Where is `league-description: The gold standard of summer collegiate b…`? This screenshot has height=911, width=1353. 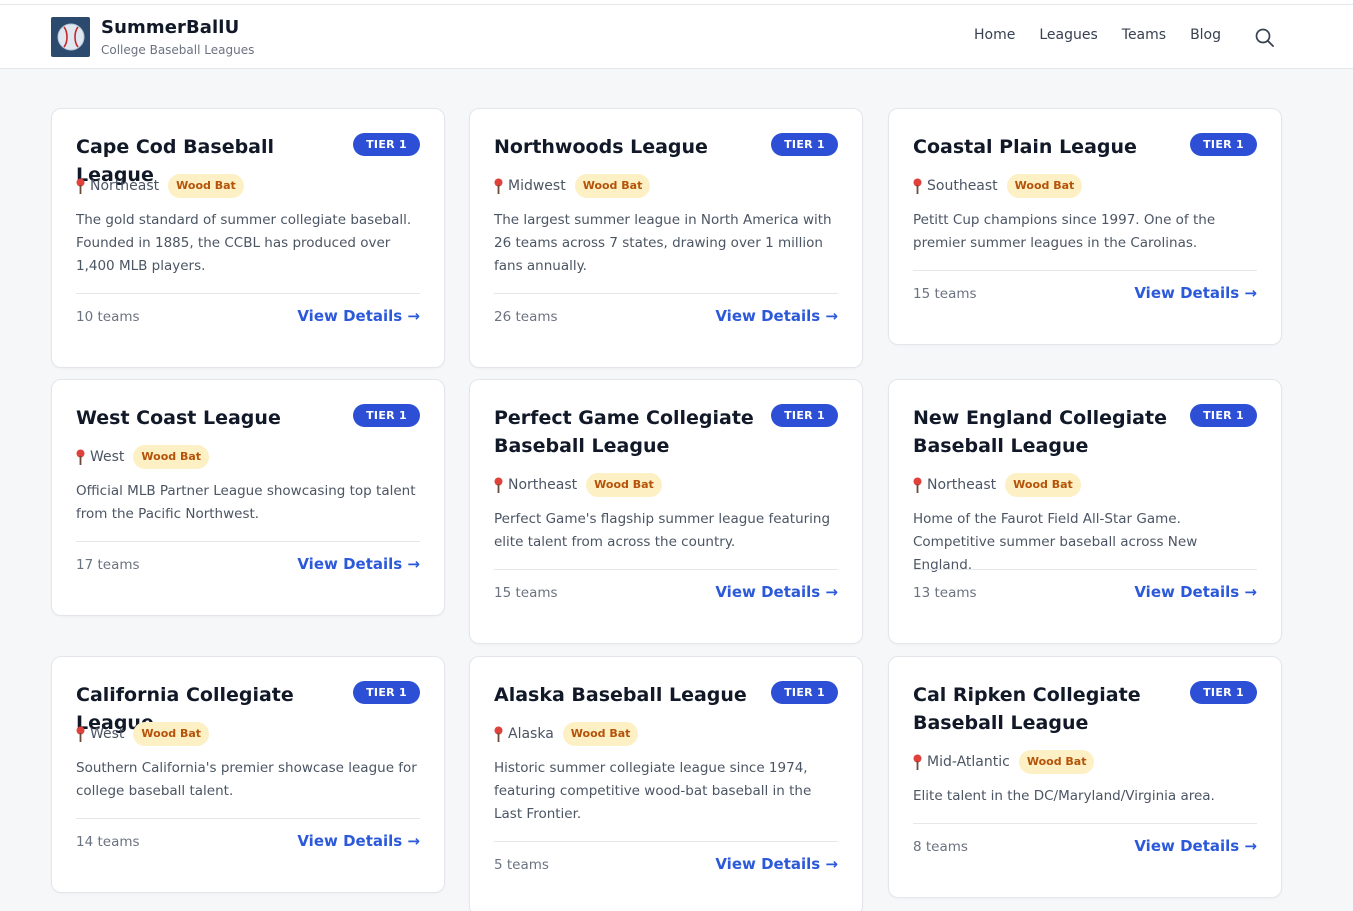
league-description: The gold standard of summer collegiate b… is located at coordinates (244, 243).